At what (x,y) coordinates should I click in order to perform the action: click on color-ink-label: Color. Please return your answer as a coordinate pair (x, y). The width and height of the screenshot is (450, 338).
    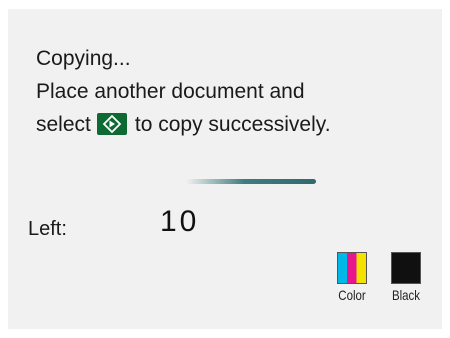
    Looking at the image, I should click on (352, 295).